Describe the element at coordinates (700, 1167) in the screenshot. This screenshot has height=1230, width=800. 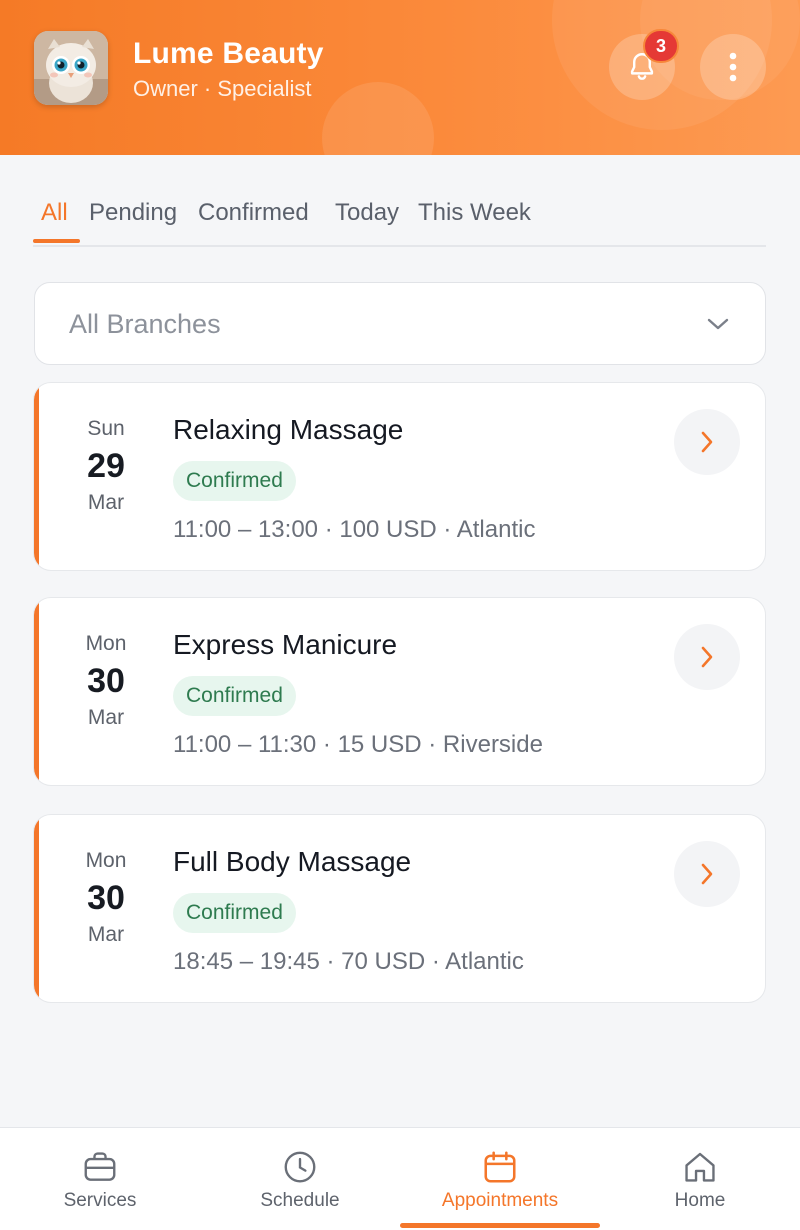
I see `home-icon` at that location.